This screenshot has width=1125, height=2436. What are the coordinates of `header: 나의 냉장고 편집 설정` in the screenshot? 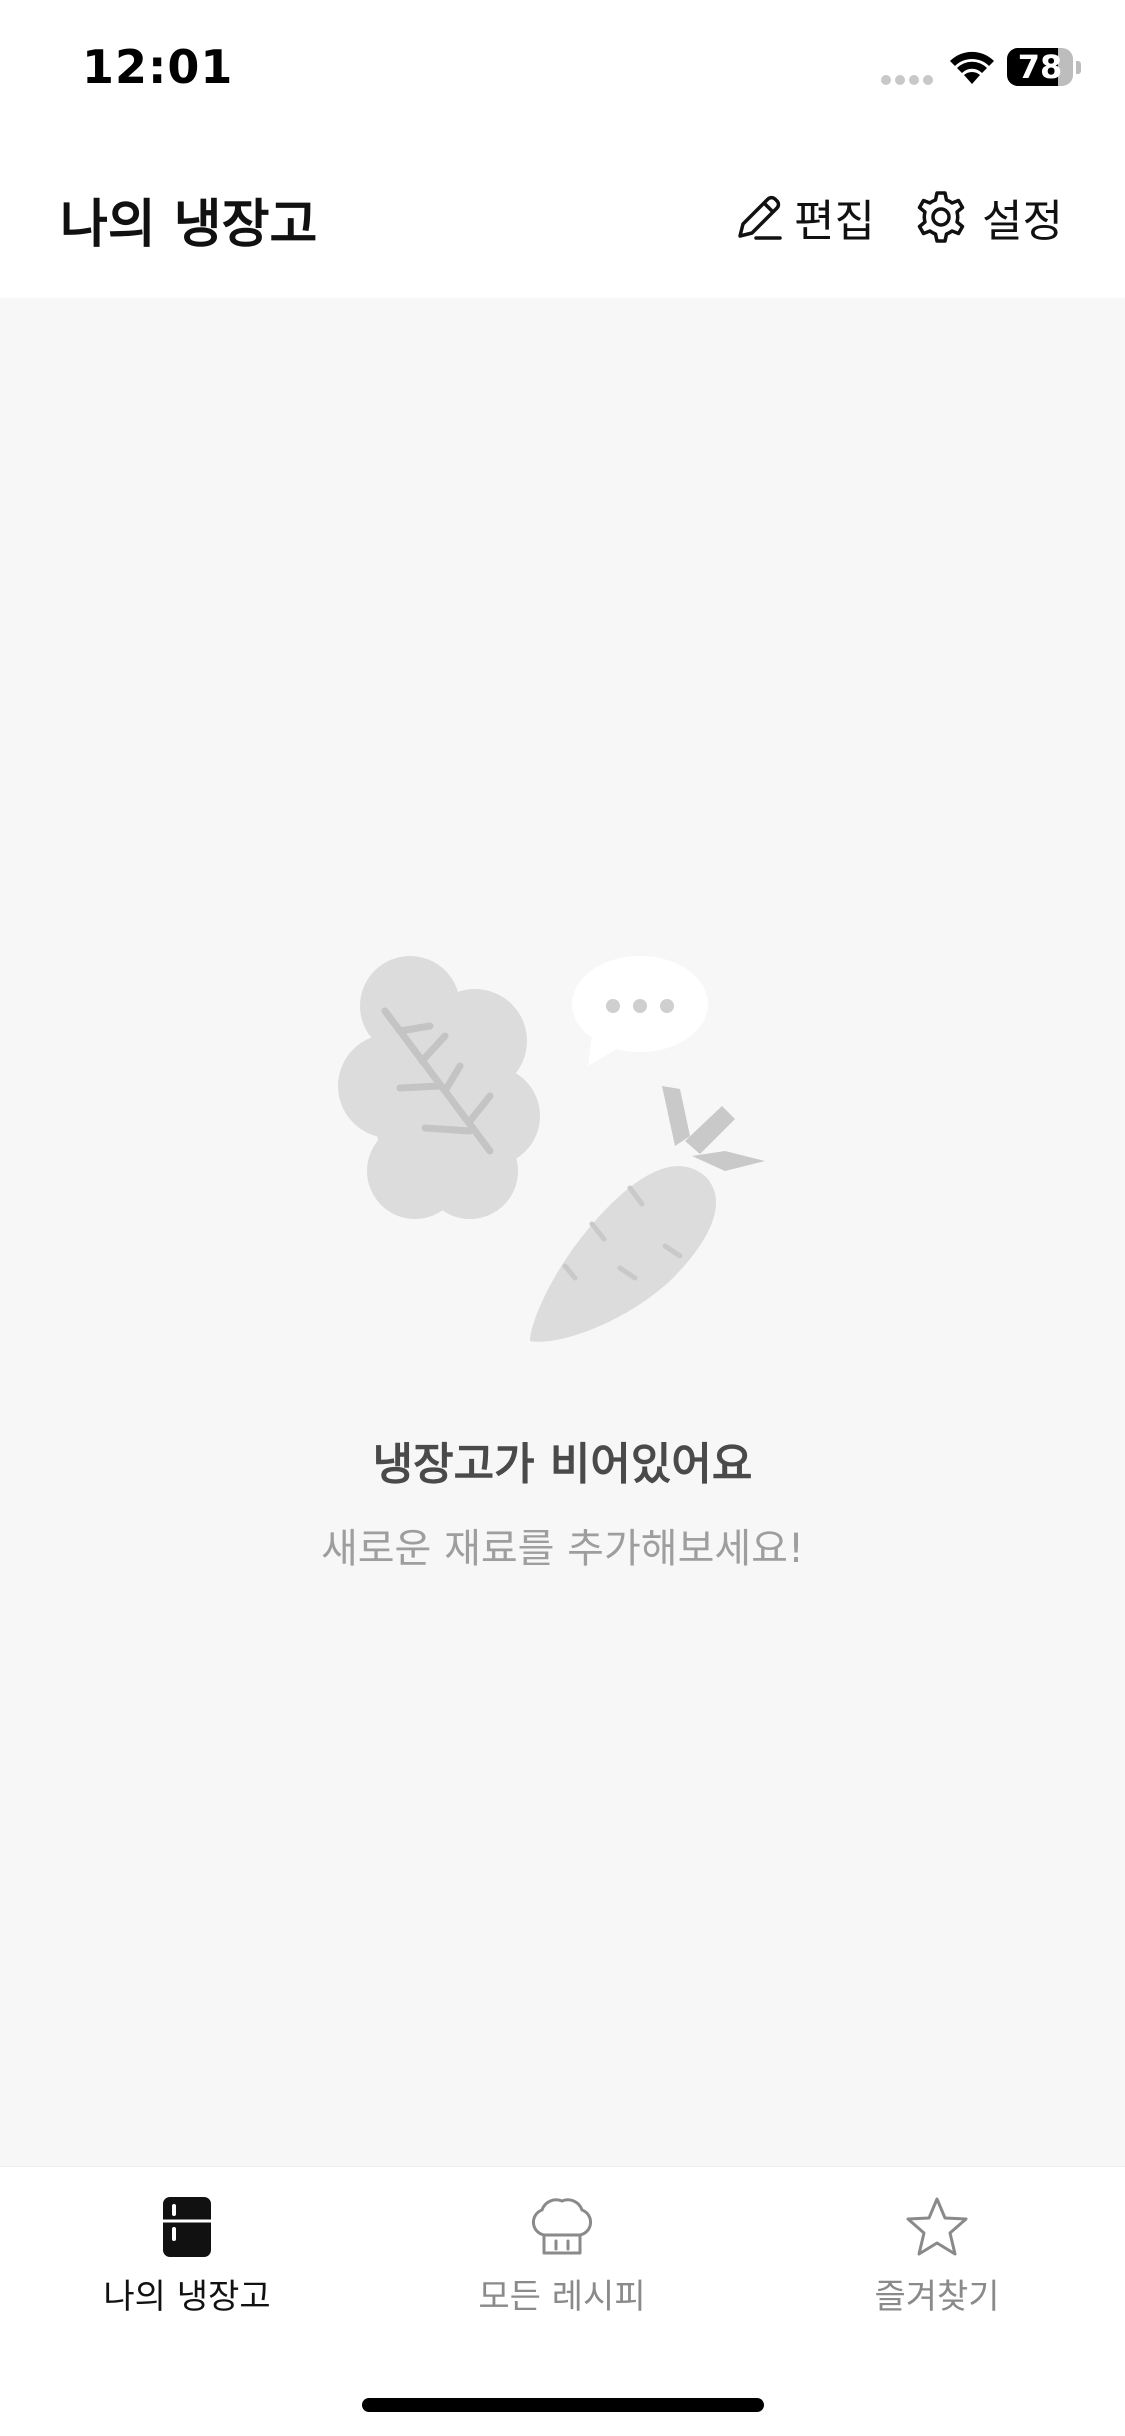 It's located at (562, 215).